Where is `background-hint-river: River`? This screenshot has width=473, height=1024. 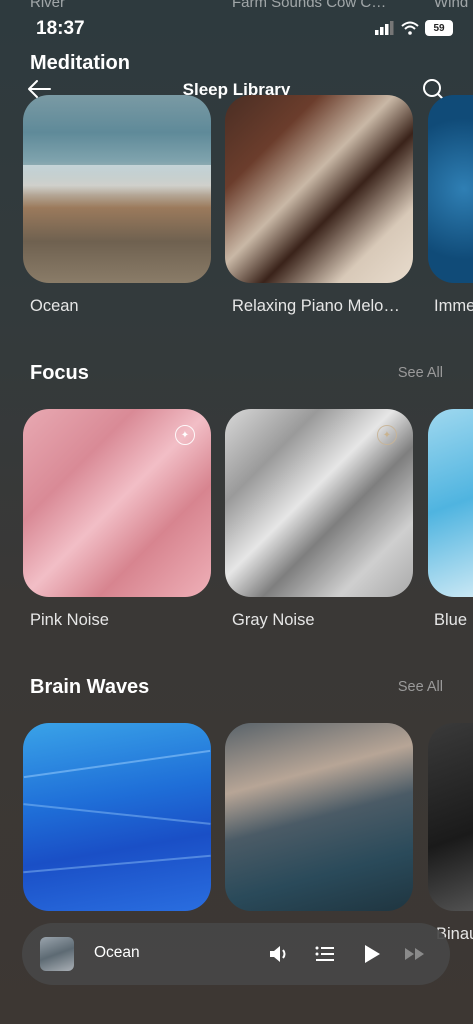 background-hint-river: River is located at coordinates (48, 5).